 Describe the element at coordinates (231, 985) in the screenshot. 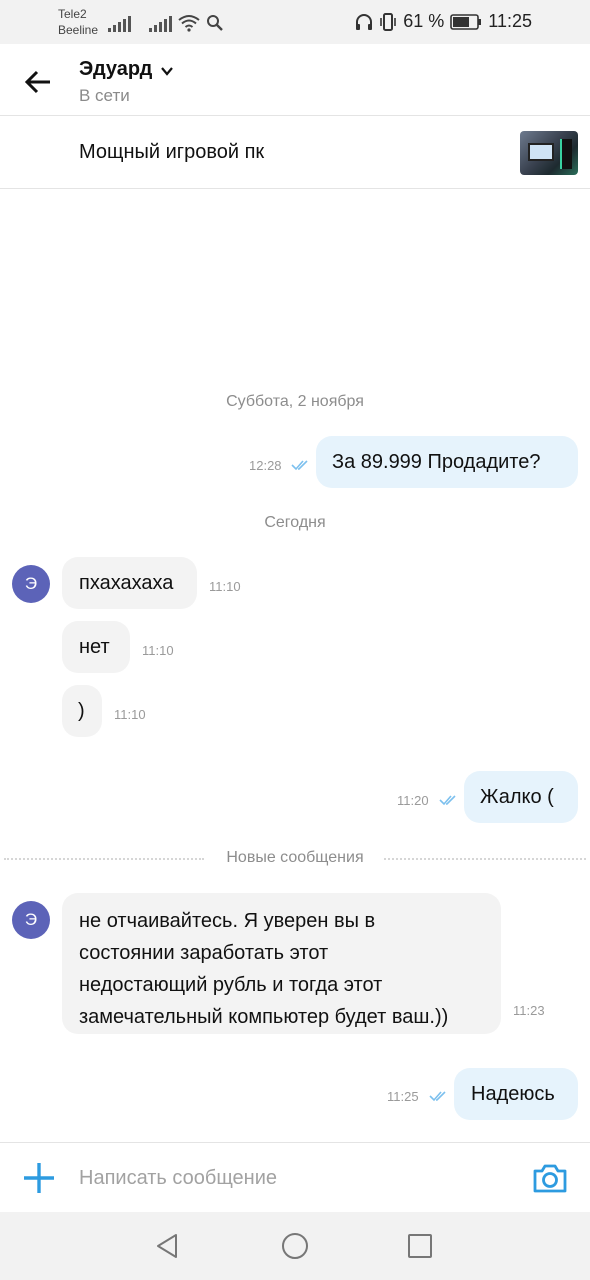

I see `message-line: недостающий рубль и тогда этот` at that location.